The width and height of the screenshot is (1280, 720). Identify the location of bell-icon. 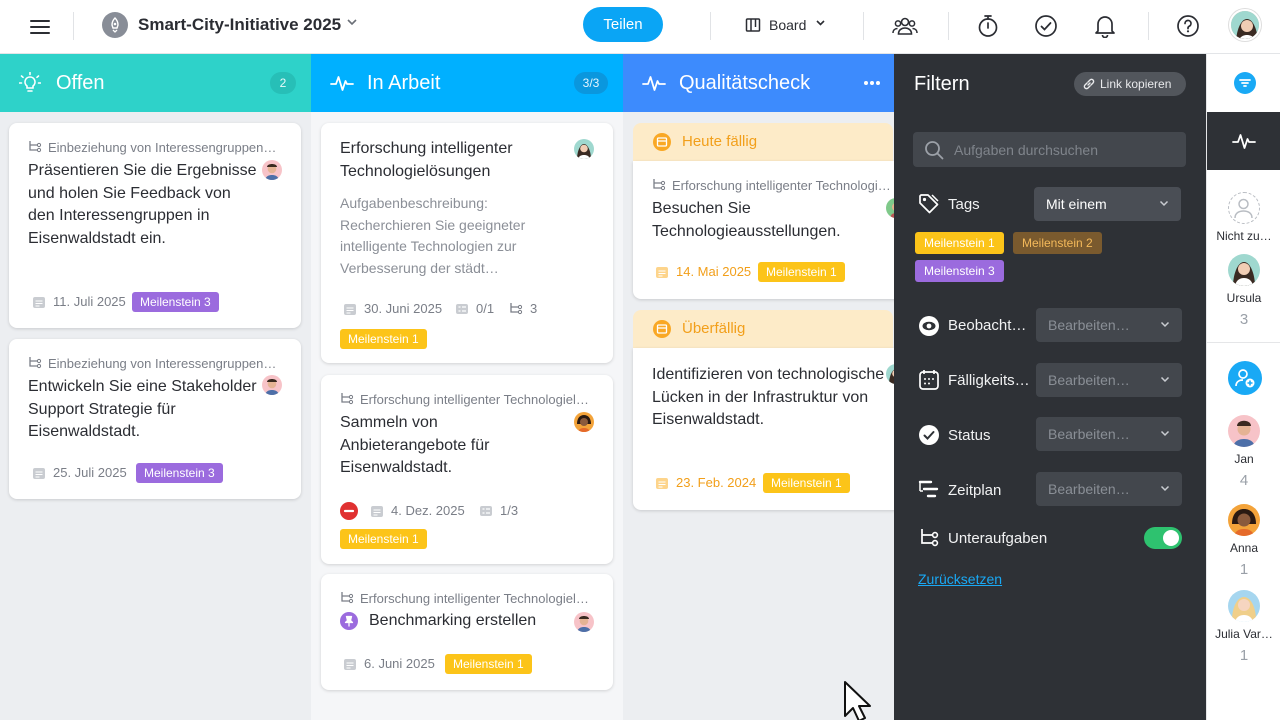
(1105, 26).